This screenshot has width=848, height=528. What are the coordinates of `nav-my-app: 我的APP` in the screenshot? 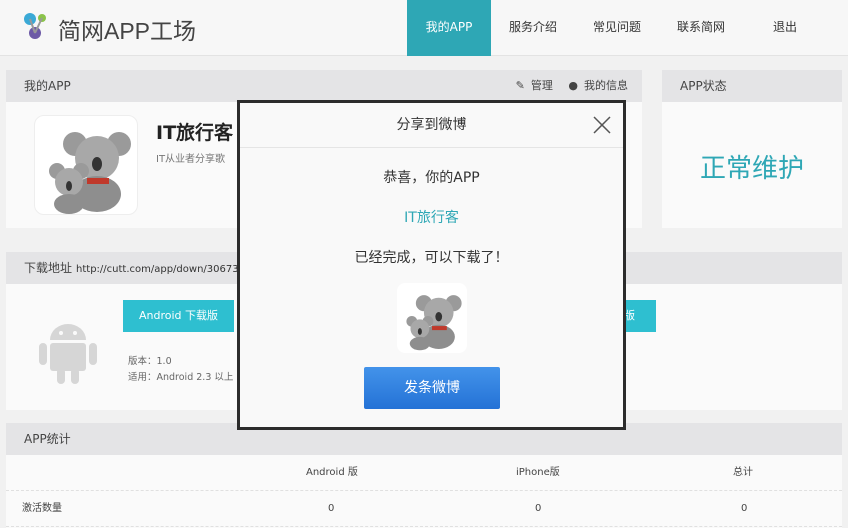 It's located at (449, 28).